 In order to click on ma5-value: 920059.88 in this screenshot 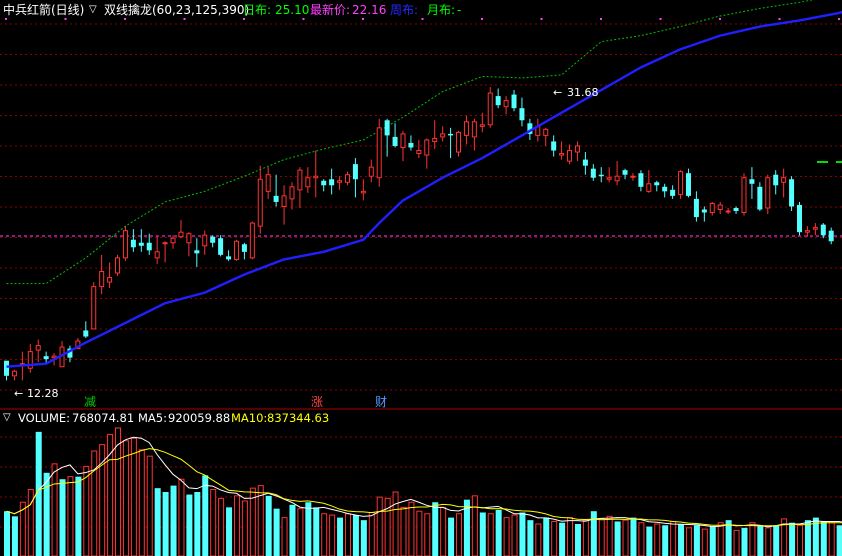, I will do `click(199, 418)`.